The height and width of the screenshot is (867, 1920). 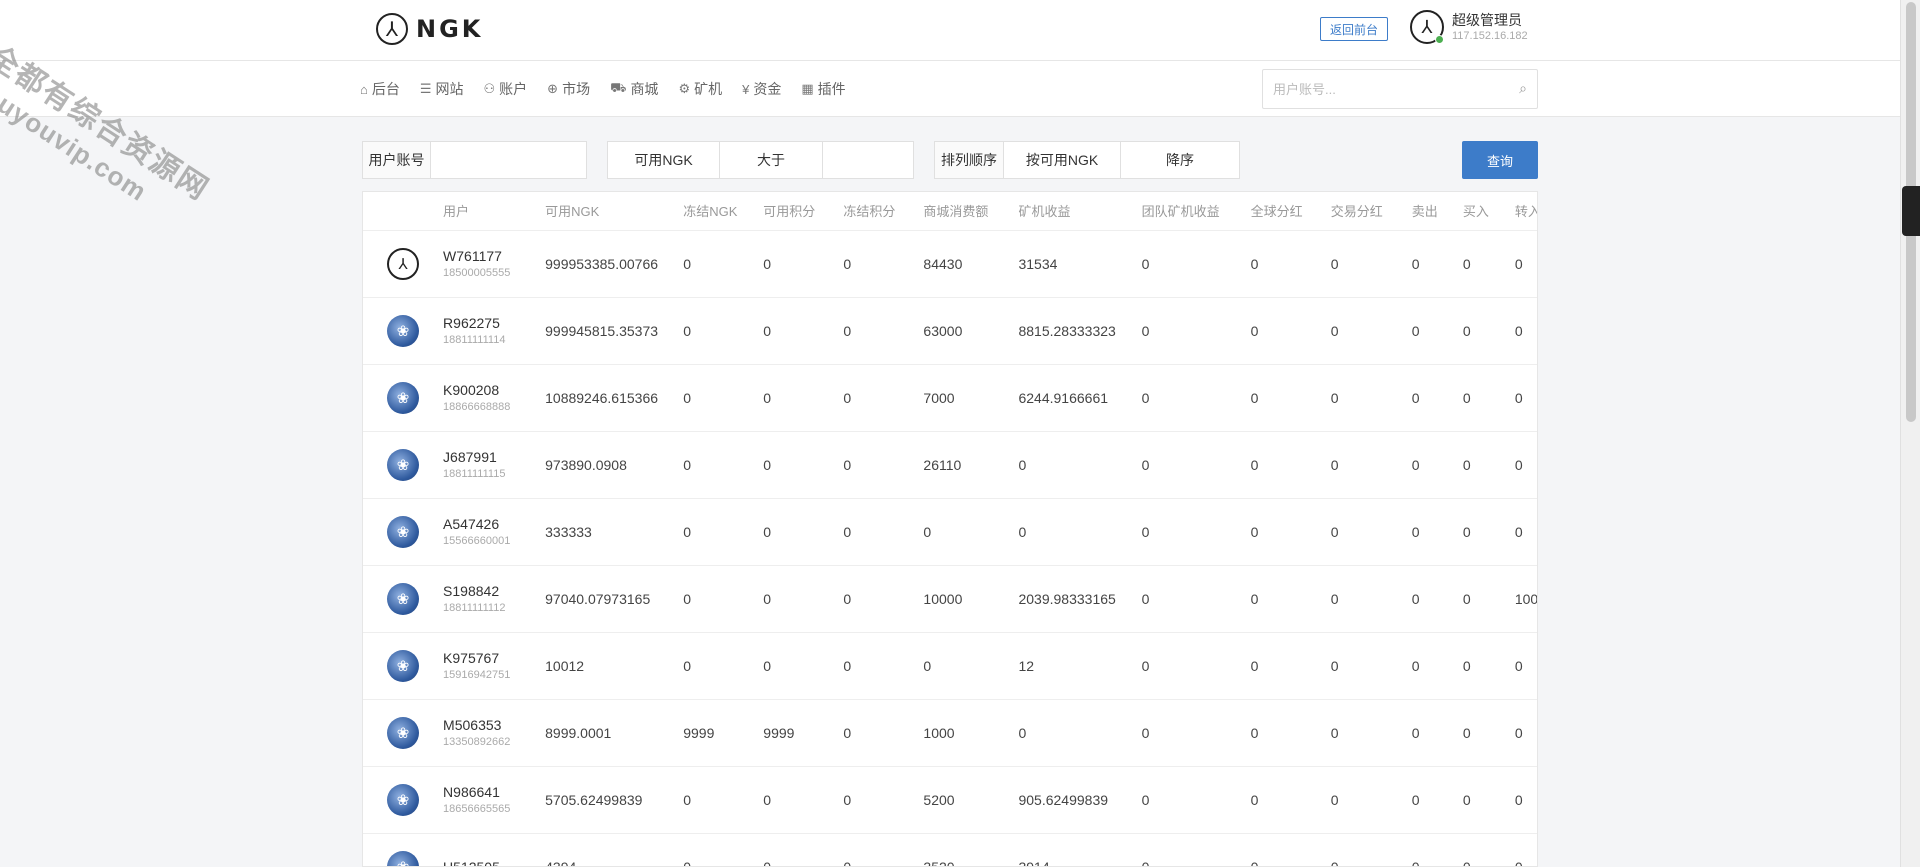 What do you see at coordinates (553, 88) in the screenshot?
I see `globe-icon: ⊕` at bounding box center [553, 88].